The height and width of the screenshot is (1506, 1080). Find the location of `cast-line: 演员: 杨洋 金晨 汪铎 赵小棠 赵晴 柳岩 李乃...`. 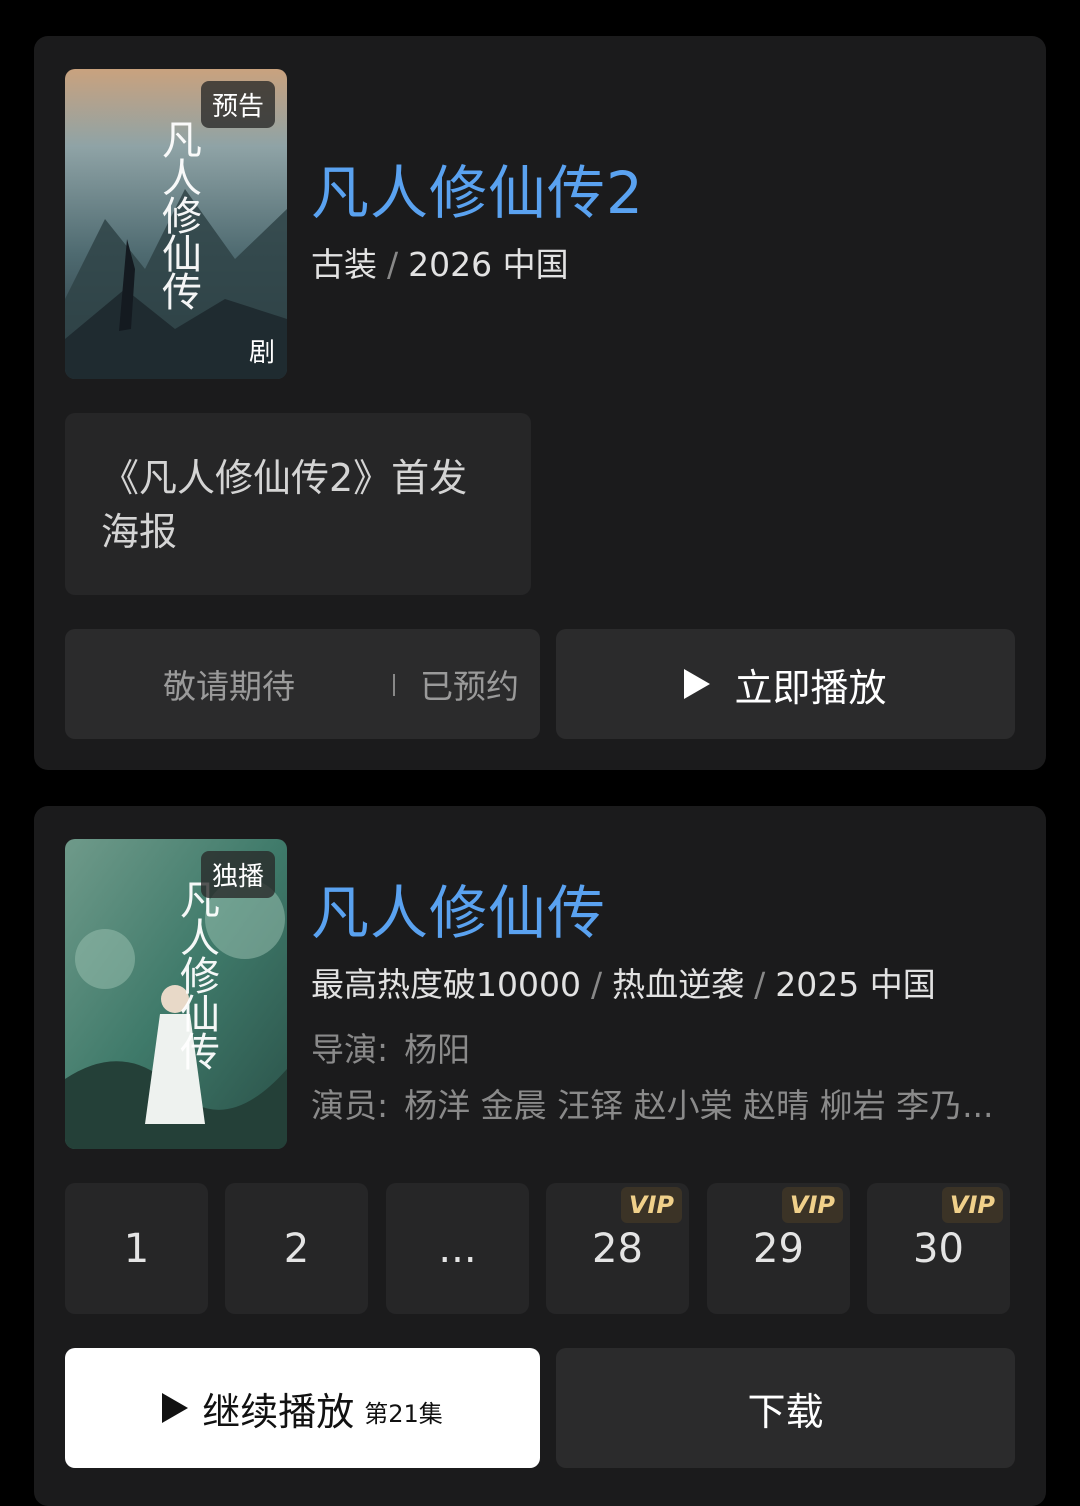

cast-line: 演员: 杨洋 金晨 汪铎 赵小棠 赵晴 柳岩 李乃... is located at coordinates (652, 1103).